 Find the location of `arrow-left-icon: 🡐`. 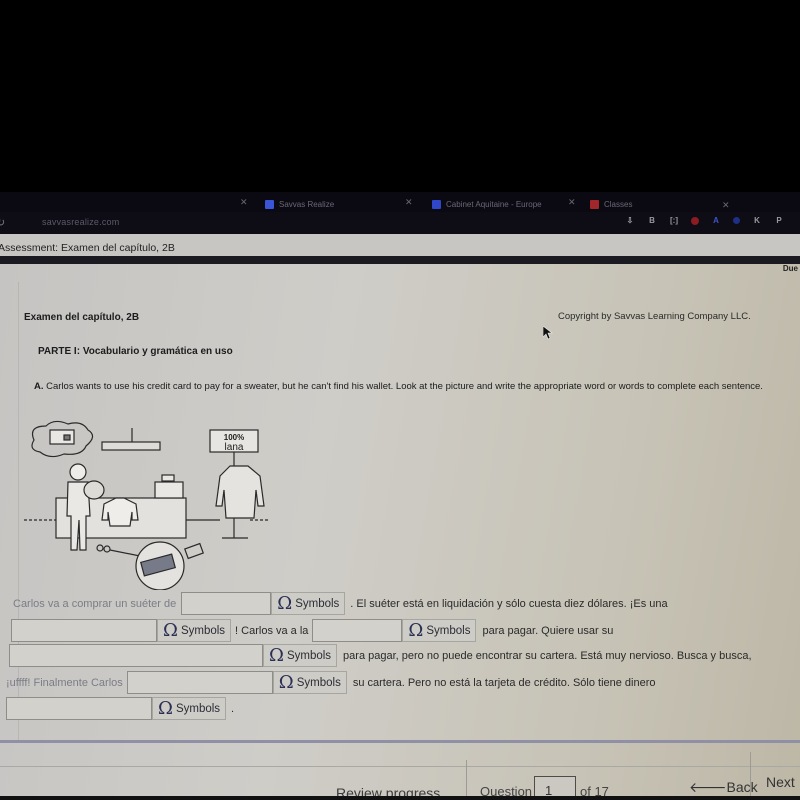

arrow-left-icon: 🡐 is located at coordinates (708, 787).